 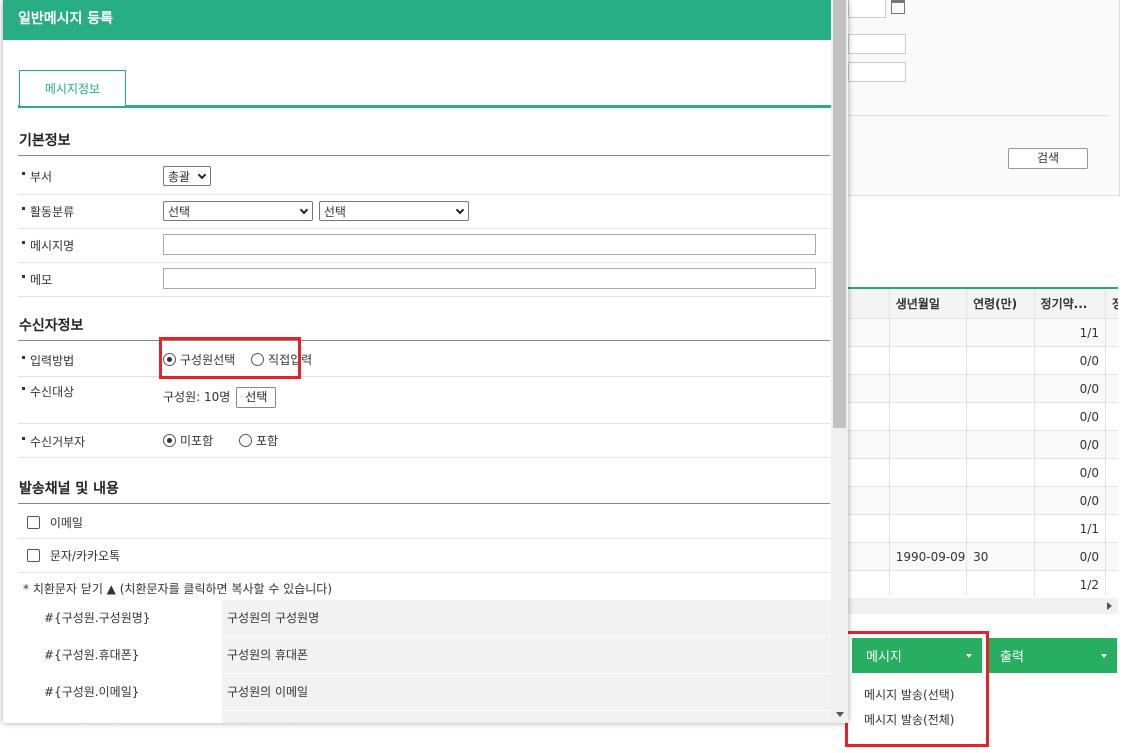 What do you see at coordinates (929, 556) in the screenshot?
I see `grid-cell: 1990-09-09` at bounding box center [929, 556].